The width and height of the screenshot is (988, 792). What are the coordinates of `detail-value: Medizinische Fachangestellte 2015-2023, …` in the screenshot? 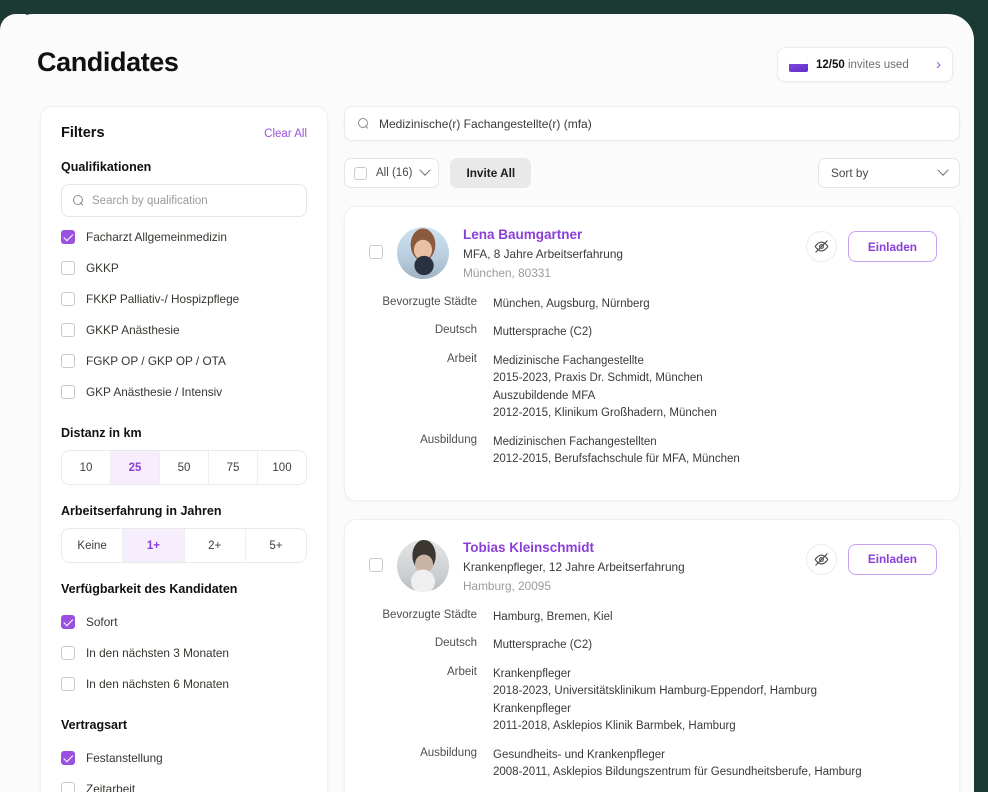 It's located at (605, 388).